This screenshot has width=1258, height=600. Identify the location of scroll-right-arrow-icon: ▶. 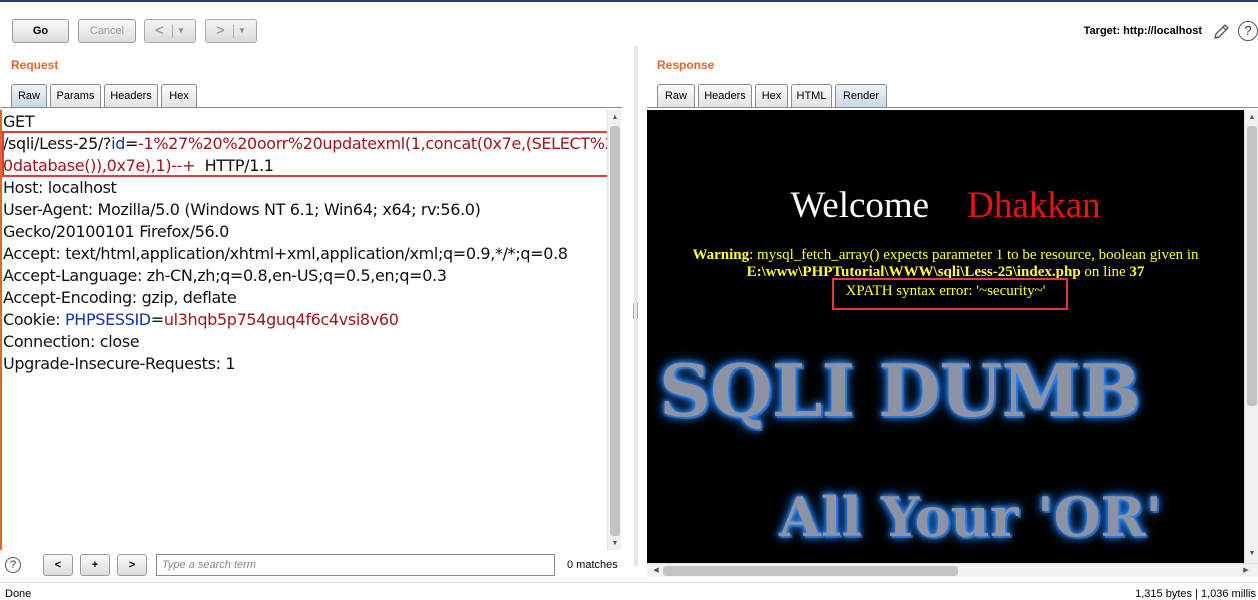
(1246, 571).